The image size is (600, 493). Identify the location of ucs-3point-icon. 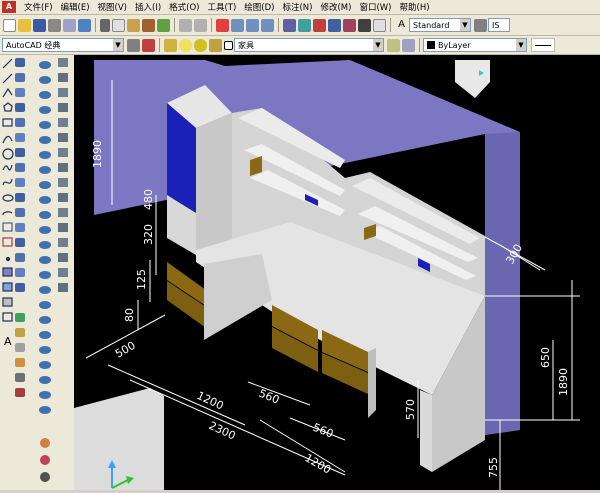
(45, 365).